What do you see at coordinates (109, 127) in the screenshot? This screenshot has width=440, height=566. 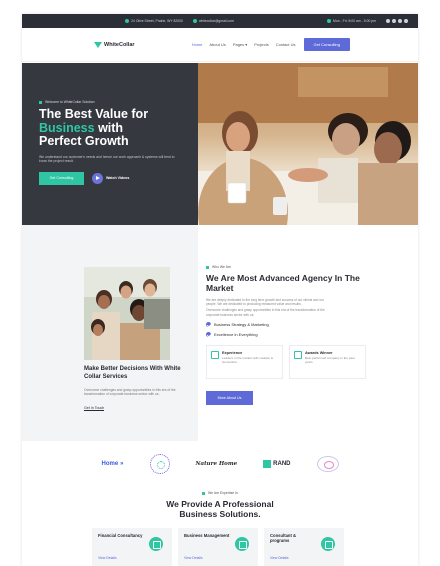 I see `hero-title-line2: with` at bounding box center [109, 127].